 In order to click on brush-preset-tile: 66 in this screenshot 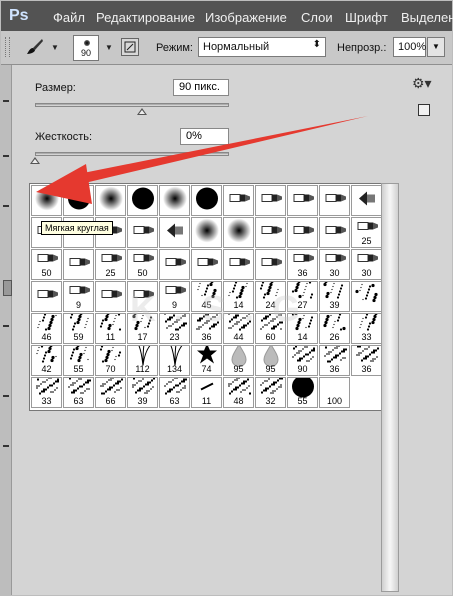, I will do `click(110, 392)`.